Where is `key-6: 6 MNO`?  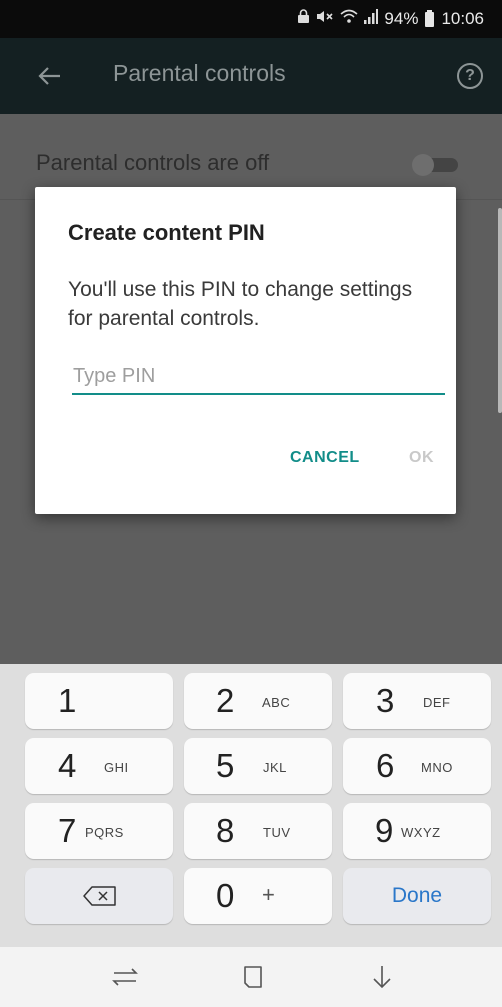 key-6: 6 MNO is located at coordinates (417, 766).